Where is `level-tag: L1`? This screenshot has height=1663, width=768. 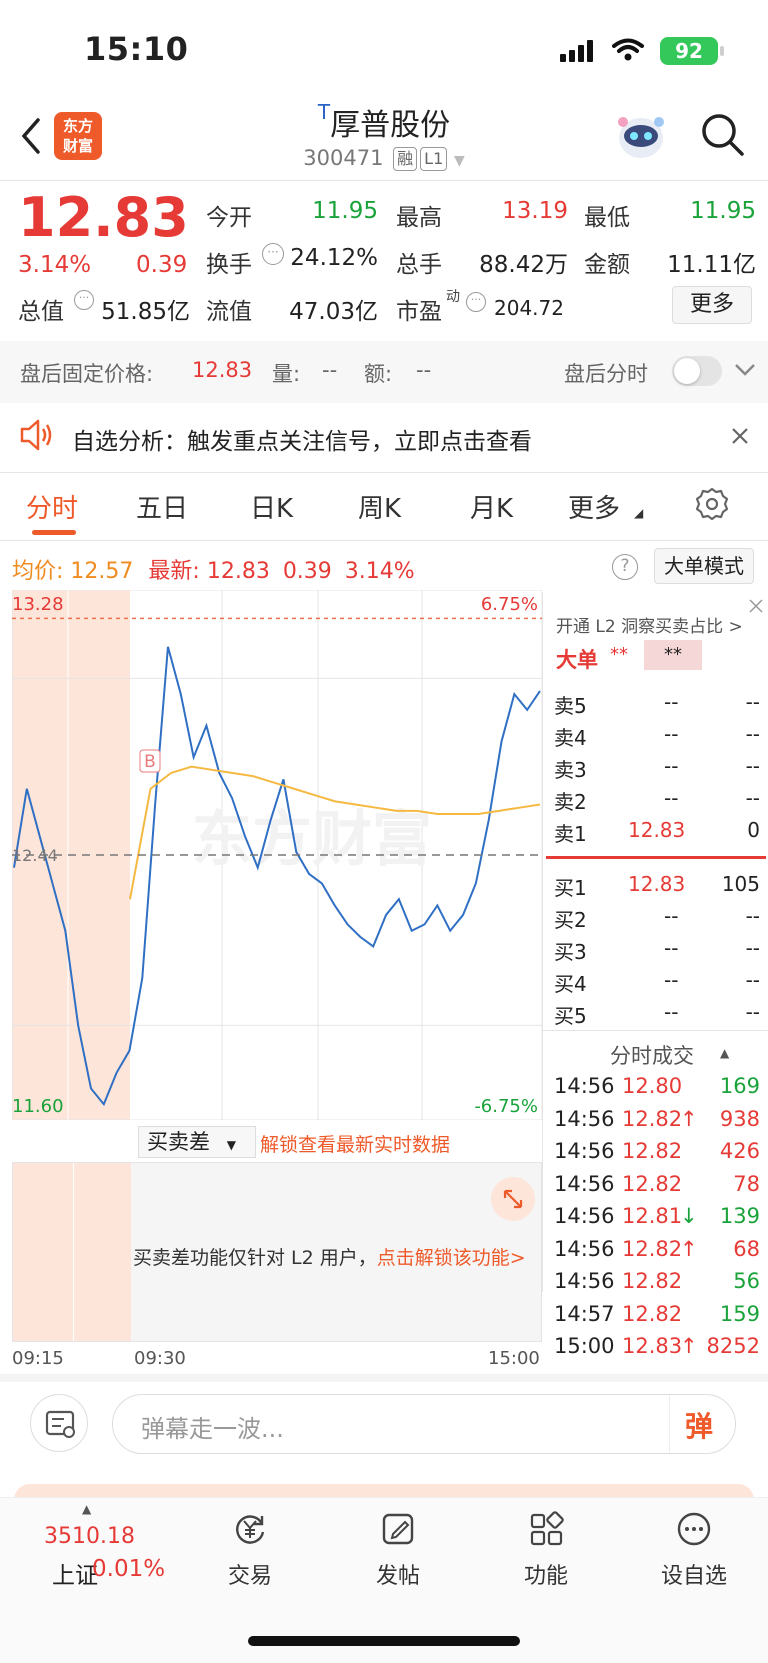
level-tag: L1 is located at coordinates (434, 159).